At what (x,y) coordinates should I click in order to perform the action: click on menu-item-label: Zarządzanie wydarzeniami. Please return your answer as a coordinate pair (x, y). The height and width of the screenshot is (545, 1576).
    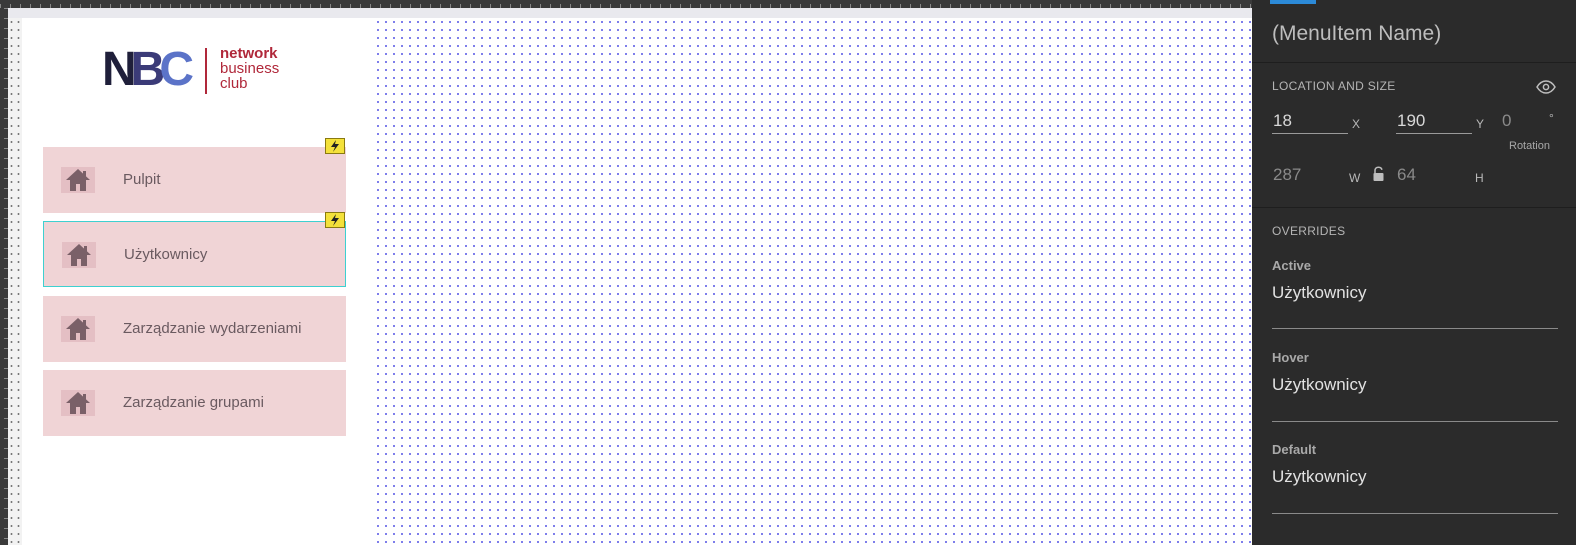
    Looking at the image, I should click on (212, 328).